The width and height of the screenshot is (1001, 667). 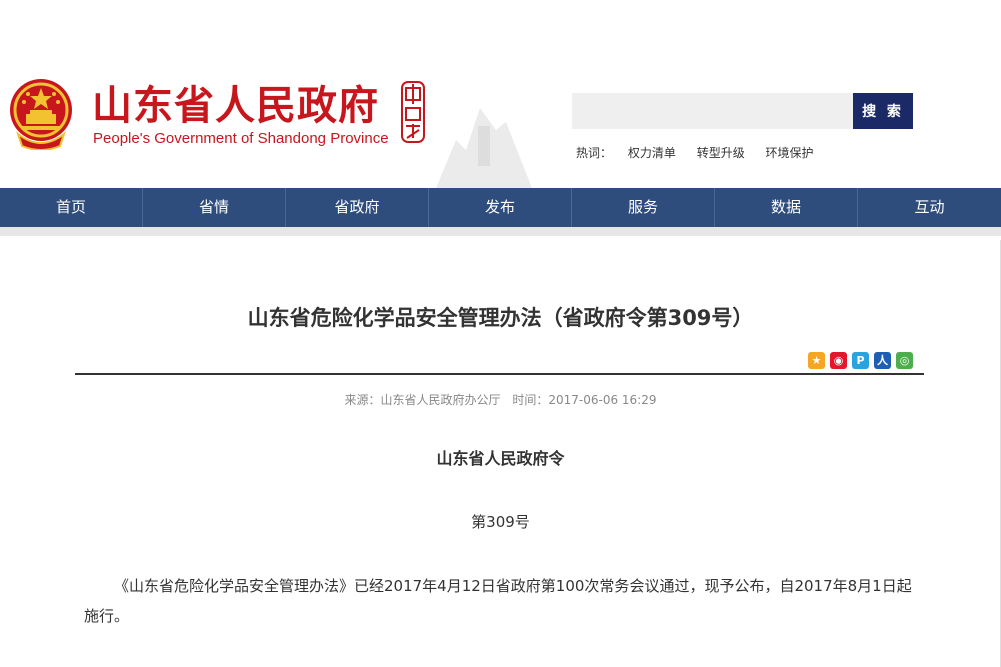 What do you see at coordinates (652, 153) in the screenshot?
I see `hotword-link: 权力清单` at bounding box center [652, 153].